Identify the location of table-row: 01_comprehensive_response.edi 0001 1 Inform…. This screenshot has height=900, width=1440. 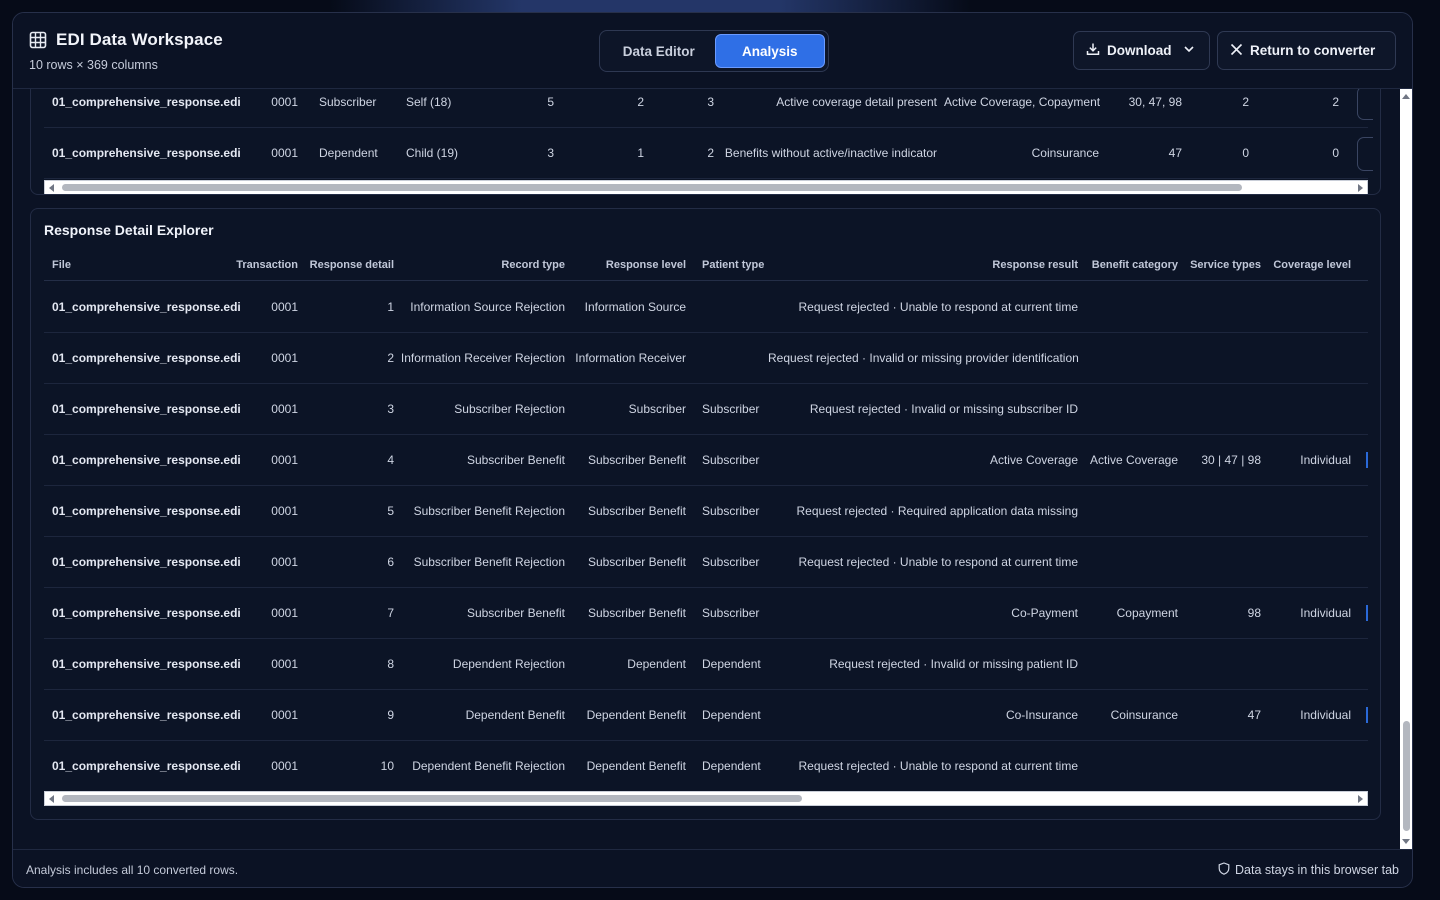
(706, 307).